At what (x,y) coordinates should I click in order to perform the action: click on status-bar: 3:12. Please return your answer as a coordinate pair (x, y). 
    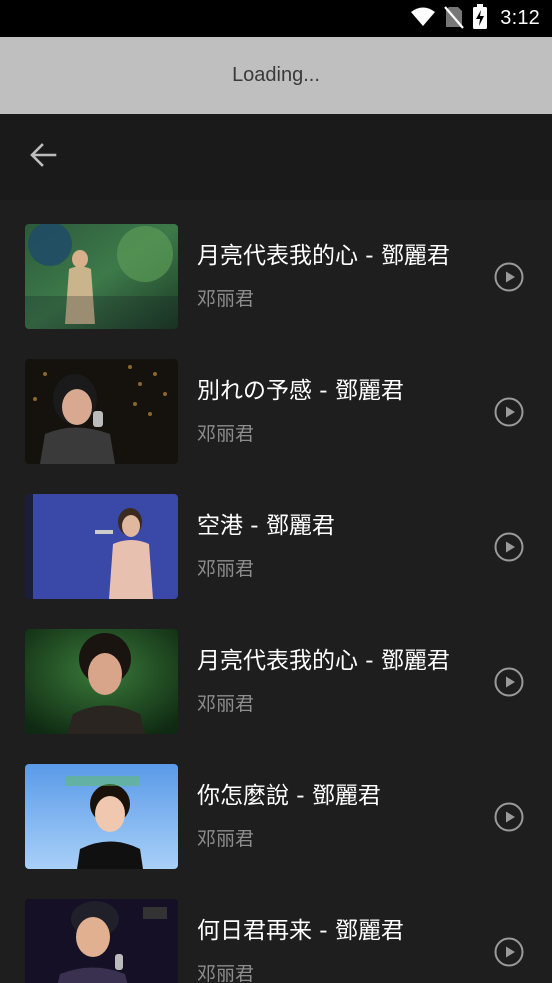
    Looking at the image, I should click on (276, 18).